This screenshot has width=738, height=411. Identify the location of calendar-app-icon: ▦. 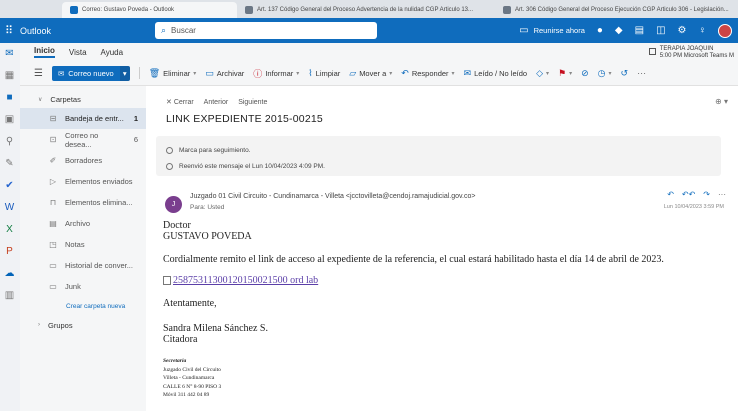
(9, 75).